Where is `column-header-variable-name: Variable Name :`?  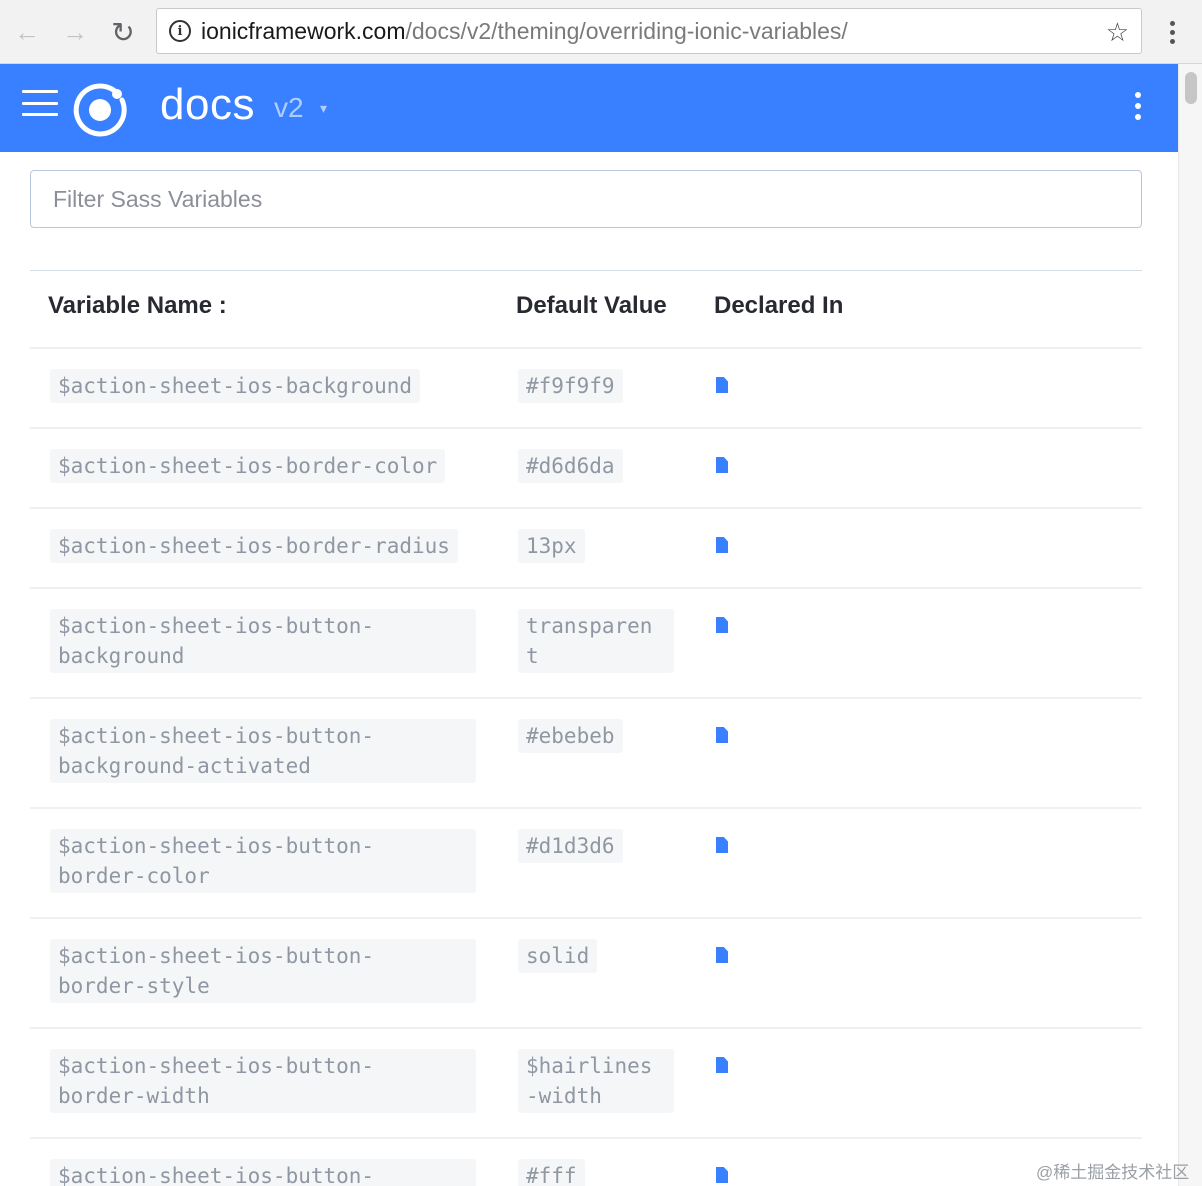
column-header-variable-name: Variable Name : is located at coordinates (137, 305).